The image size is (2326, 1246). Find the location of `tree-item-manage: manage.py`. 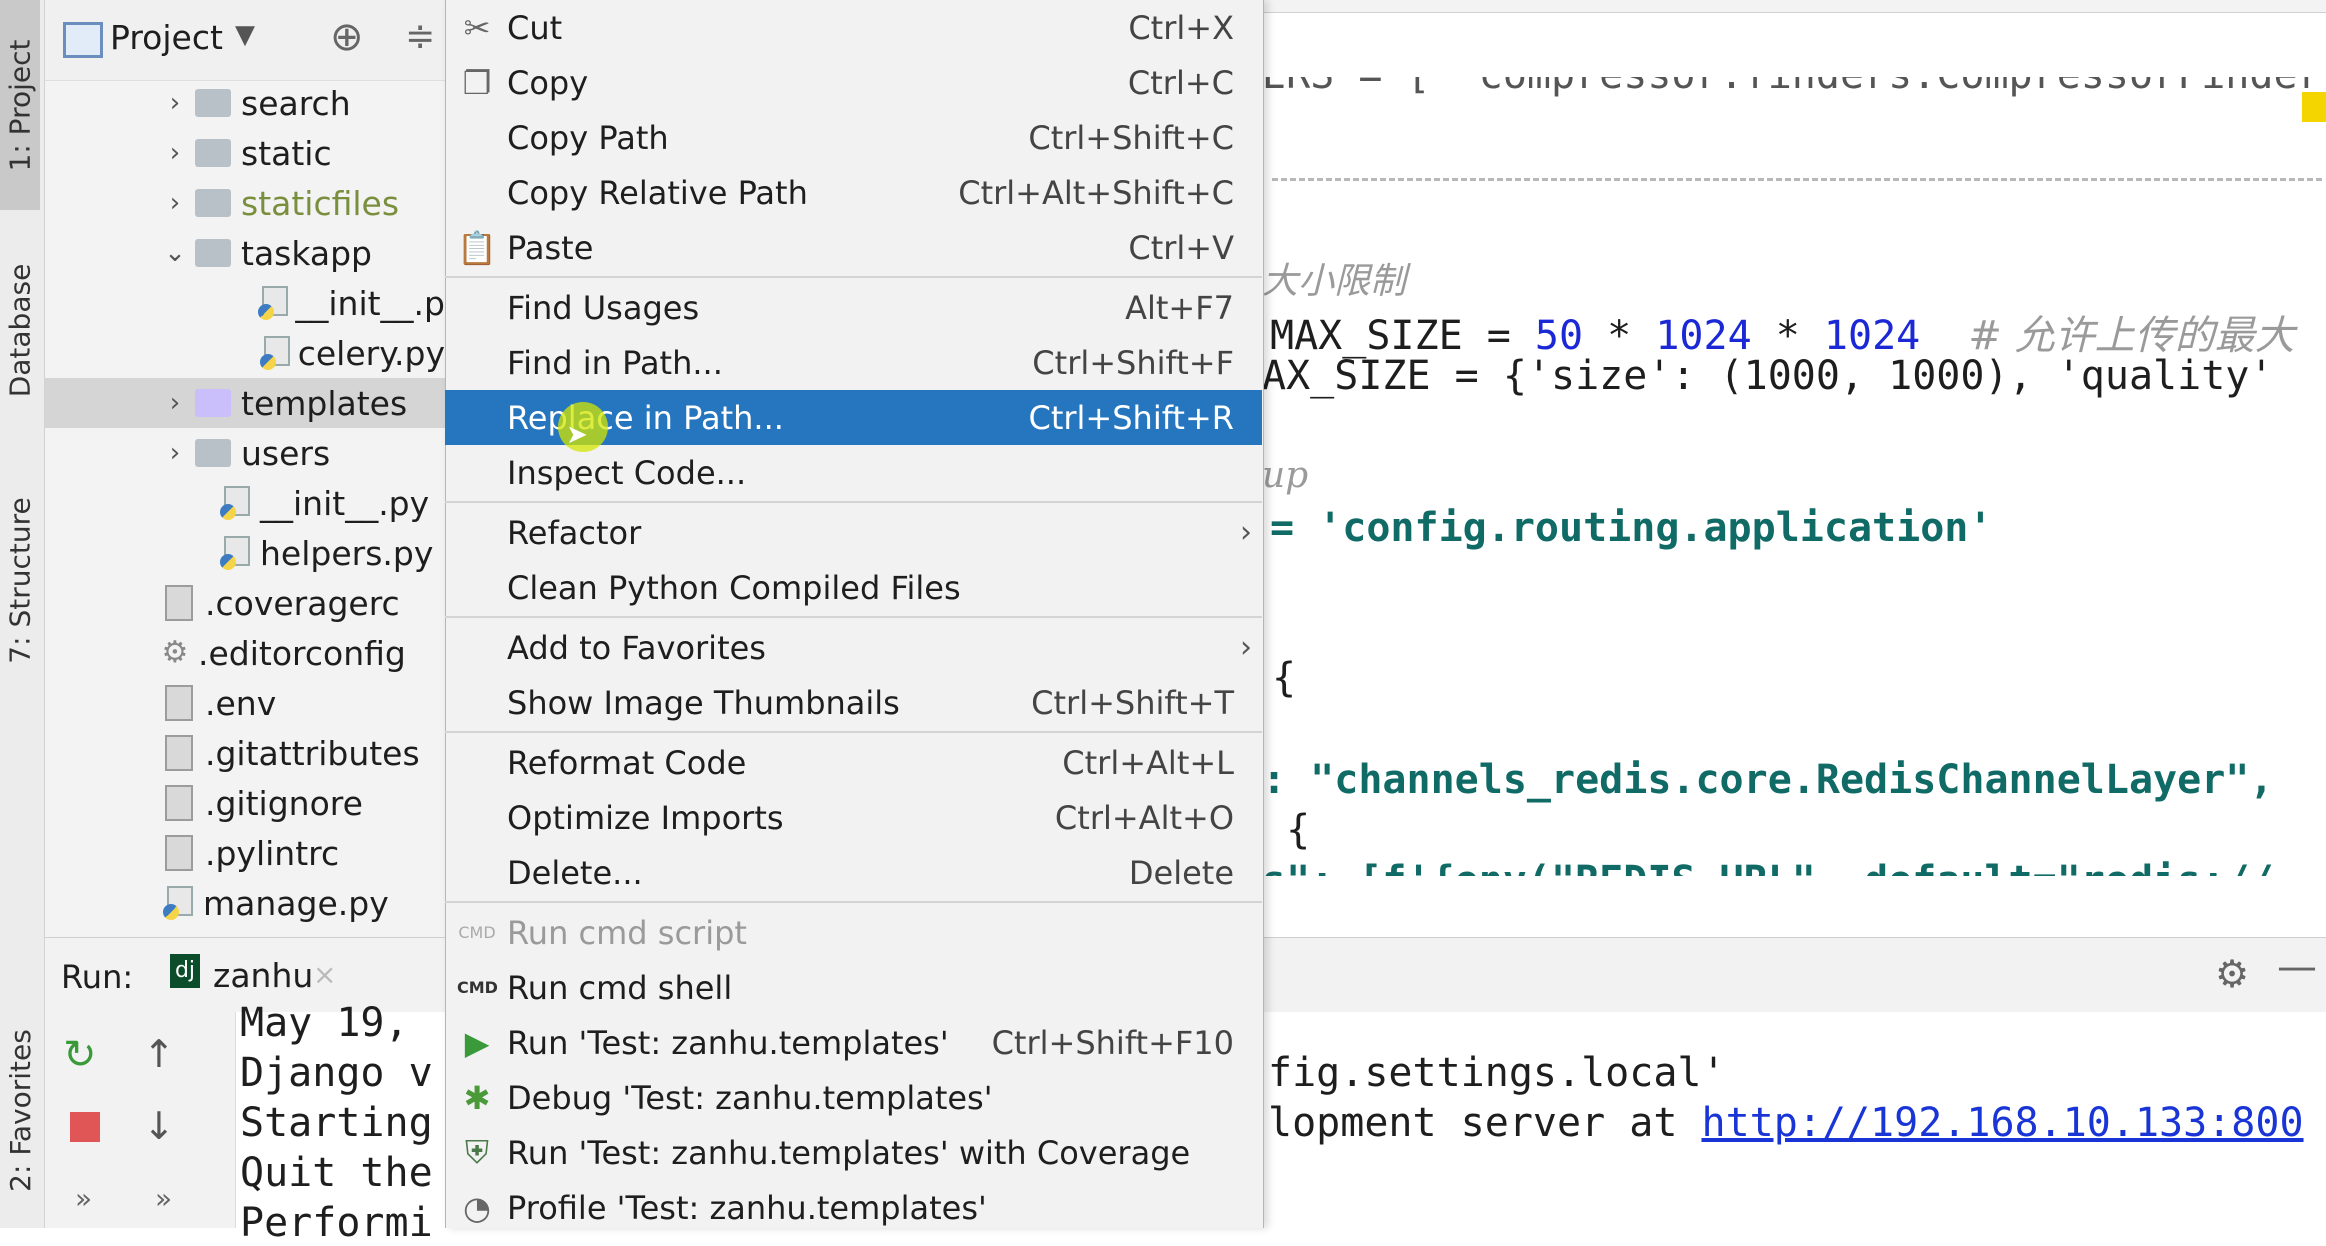

tree-item-manage: manage.py is located at coordinates (245, 903).